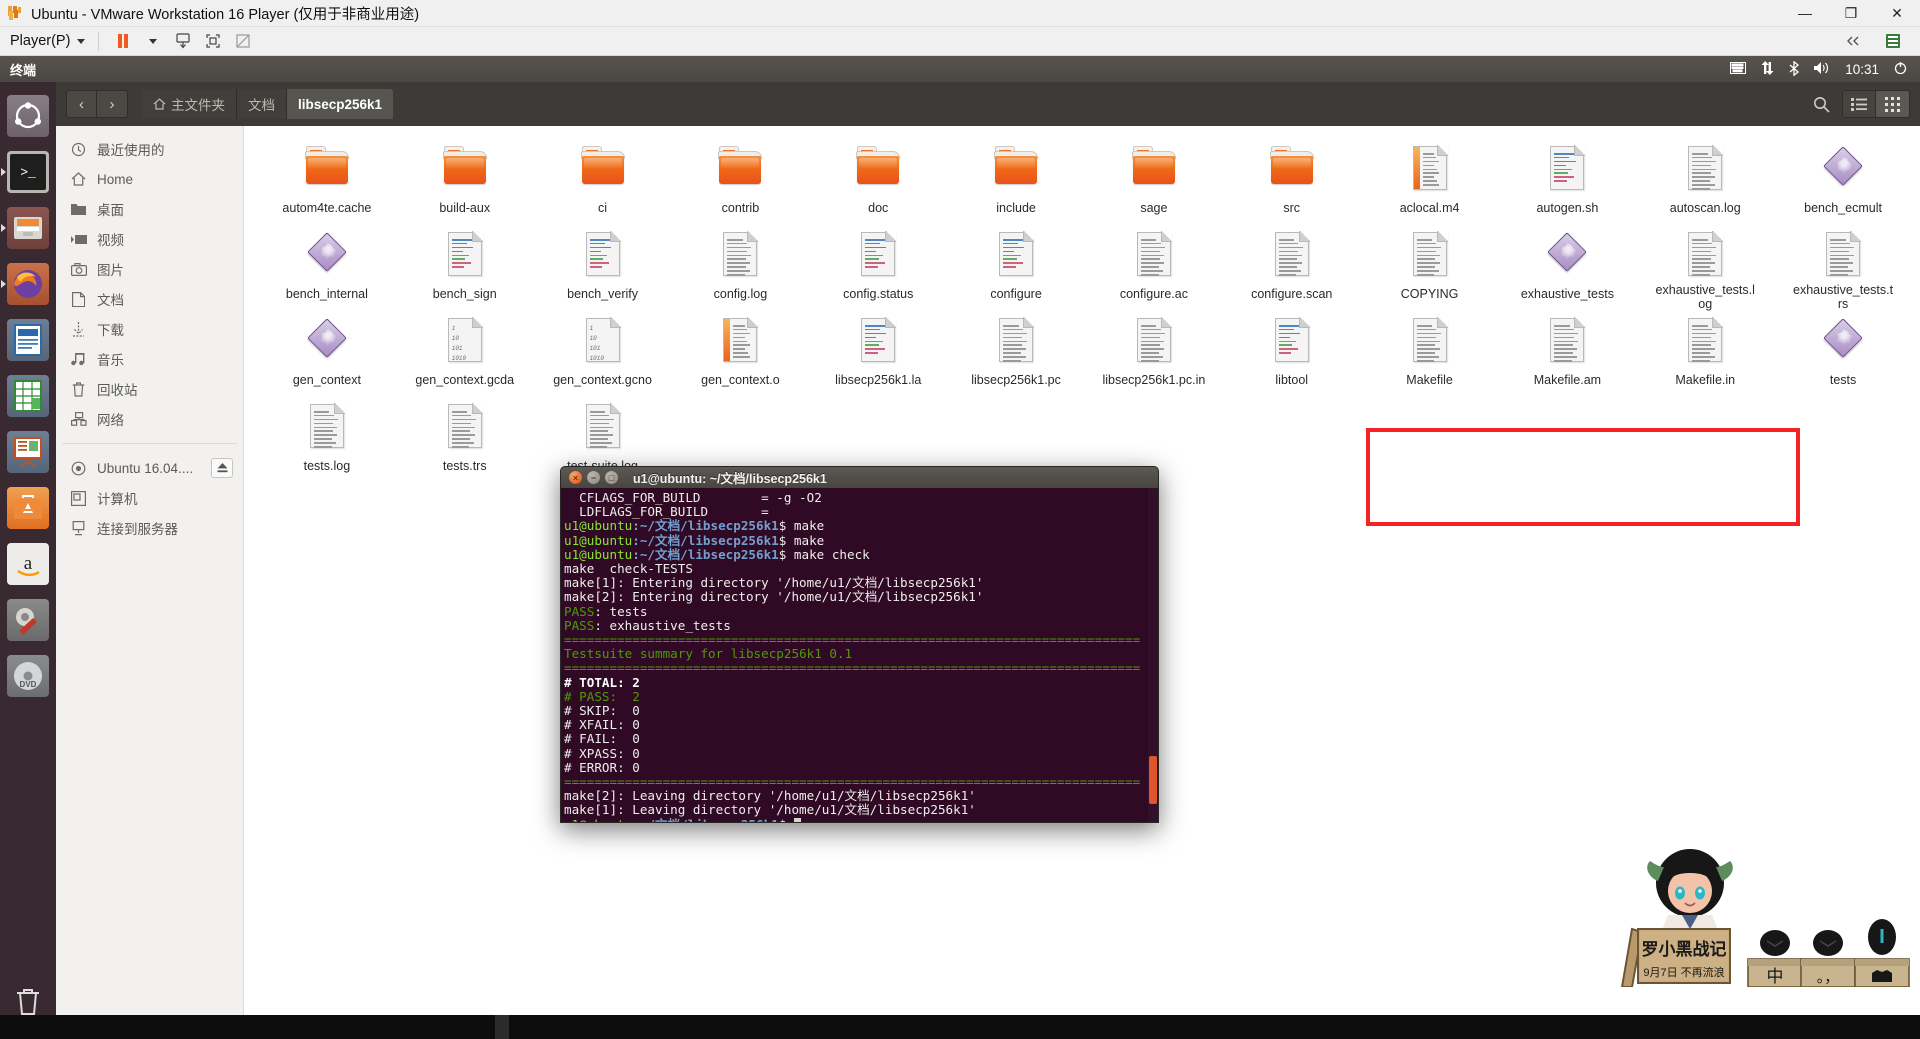  I want to click on terminal-maximize-button: □, so click(611, 477).